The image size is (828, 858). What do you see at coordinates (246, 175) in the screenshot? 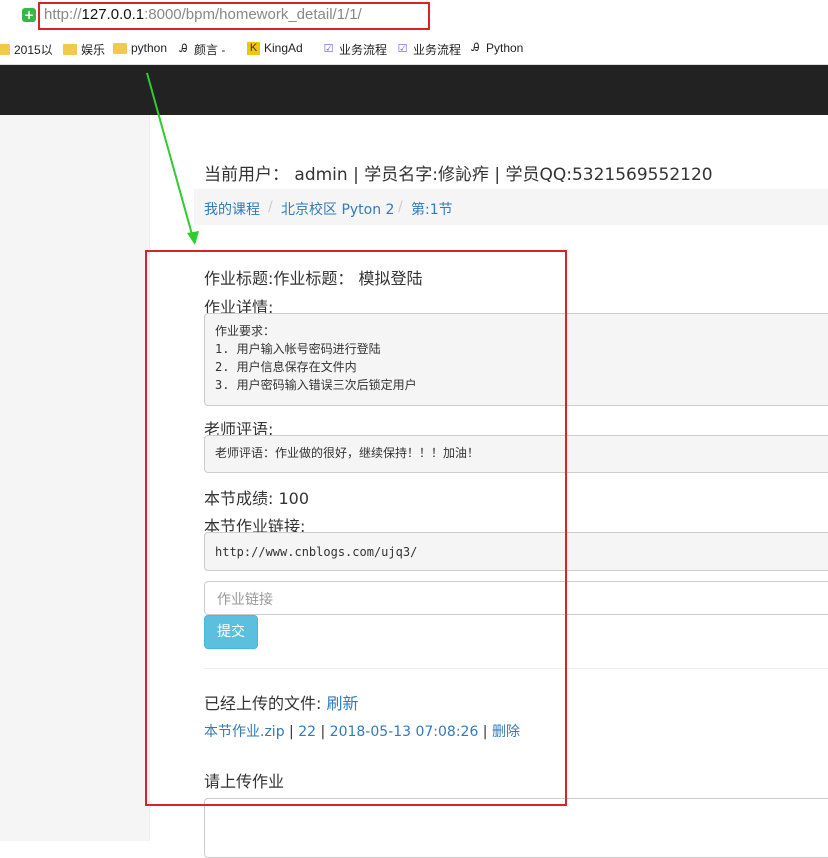
I see `current-user-label: 当前用户：` at bounding box center [246, 175].